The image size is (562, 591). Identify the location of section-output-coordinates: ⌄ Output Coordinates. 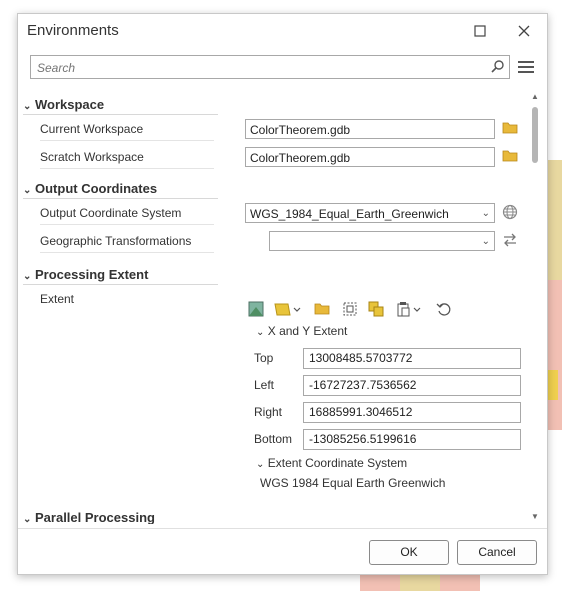
(90, 188).